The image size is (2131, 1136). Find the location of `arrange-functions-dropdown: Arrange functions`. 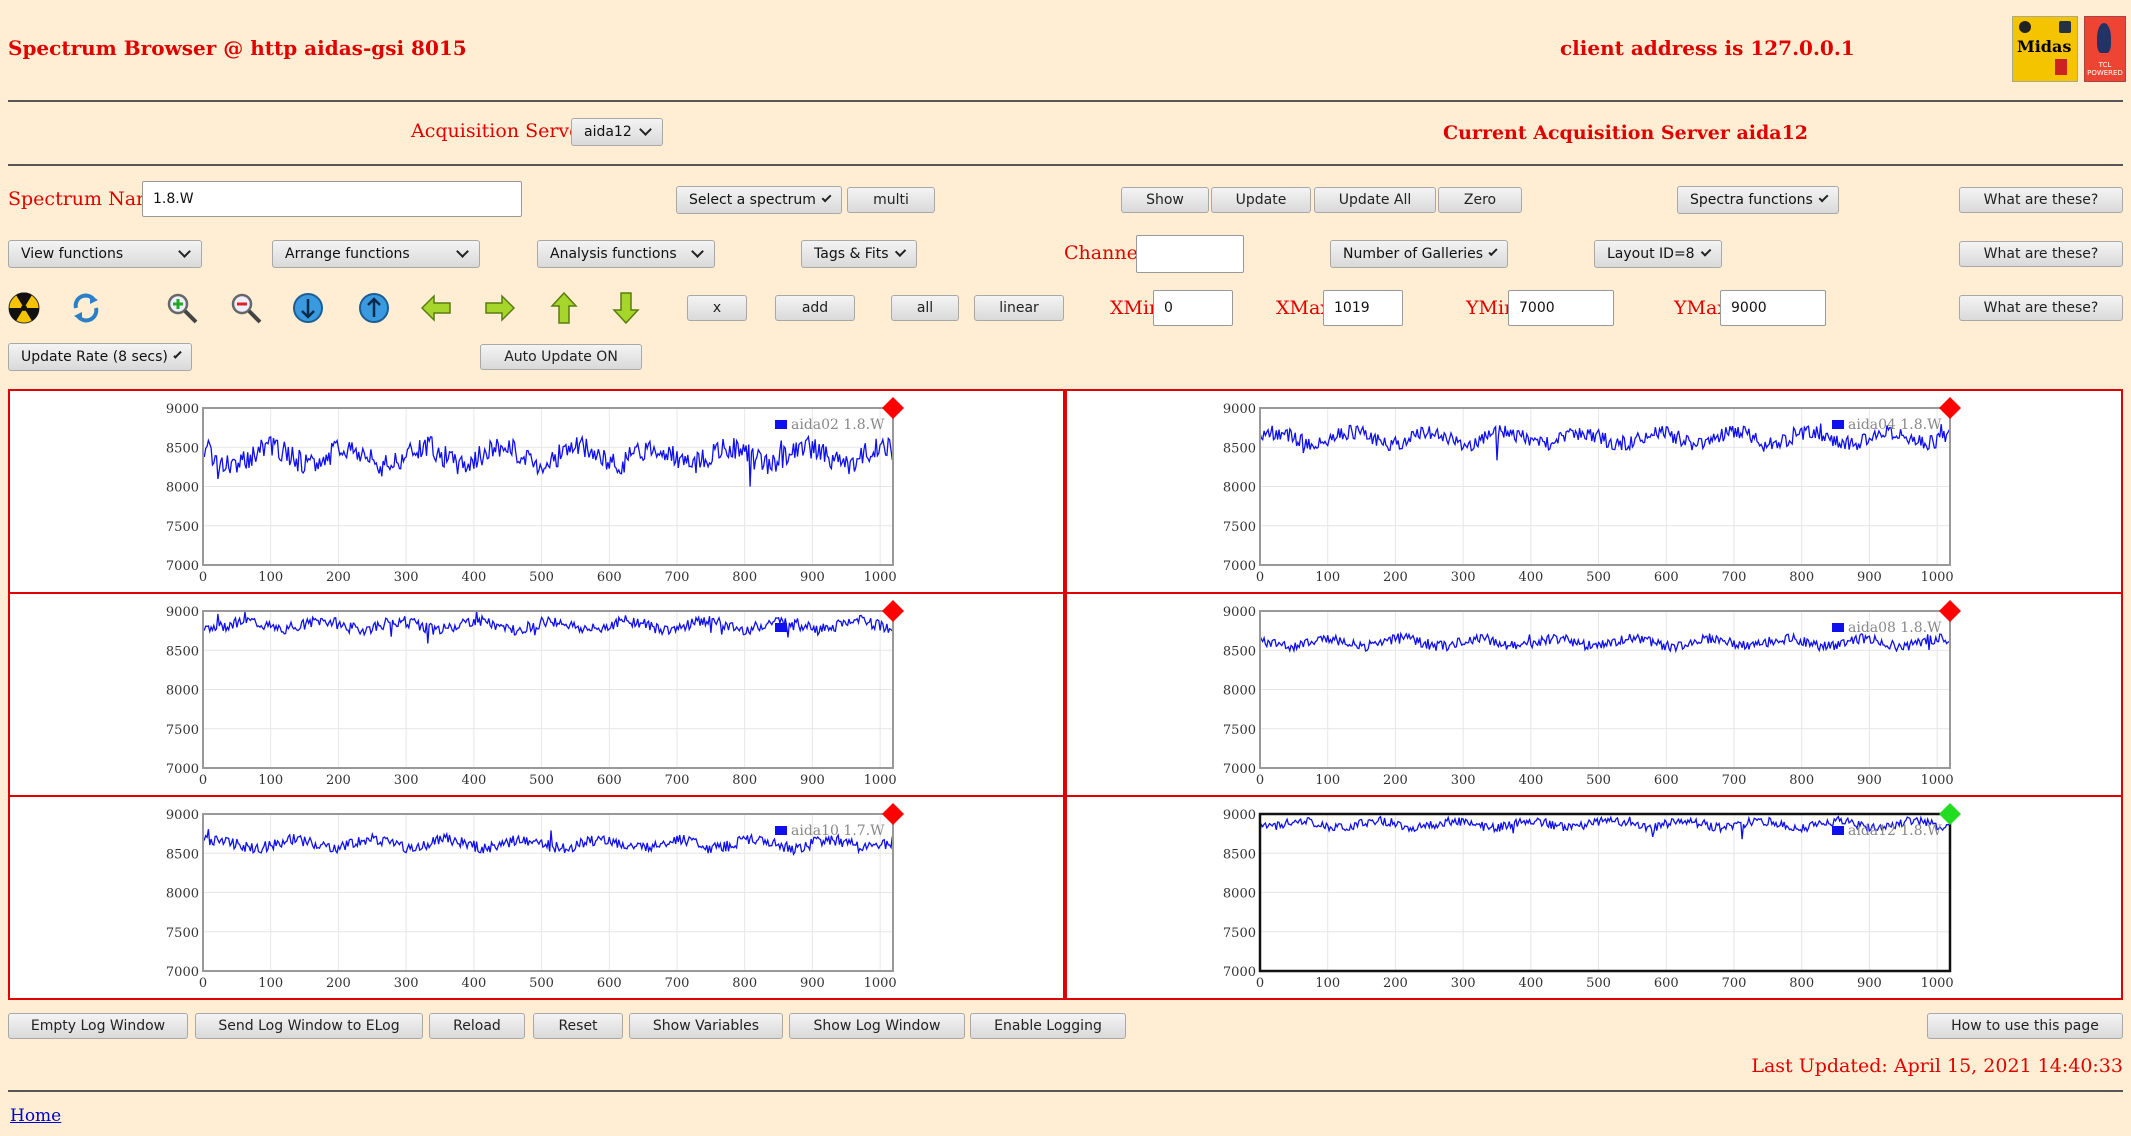

arrange-functions-dropdown: Arrange functions is located at coordinates (376, 254).